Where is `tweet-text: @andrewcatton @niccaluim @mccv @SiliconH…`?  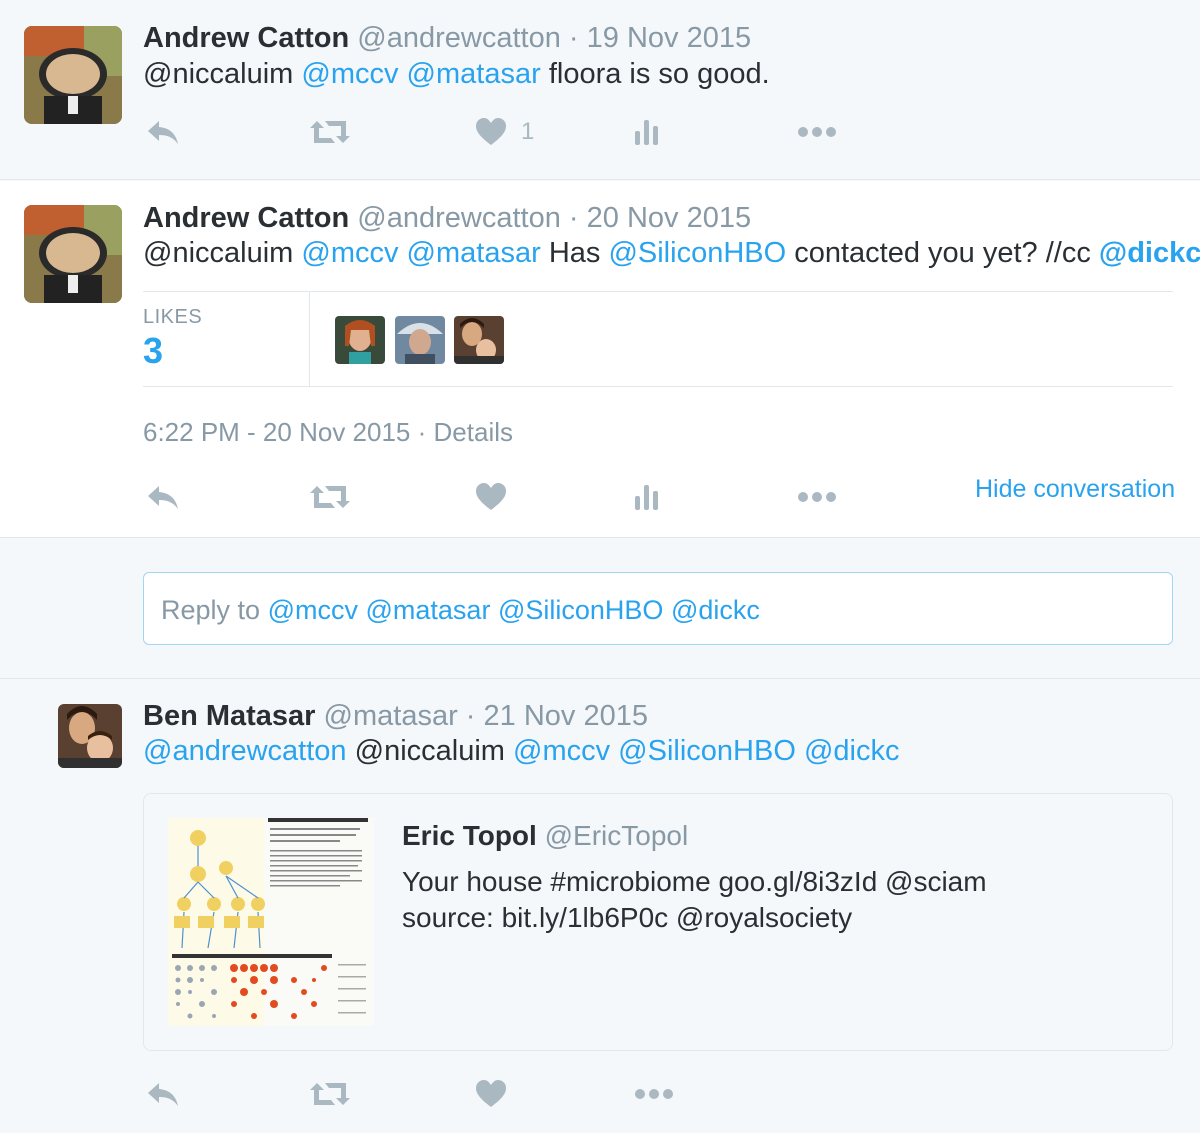 tweet-text: @andrewcatton @niccaluim @mccv @SiliconH… is located at coordinates (521, 751).